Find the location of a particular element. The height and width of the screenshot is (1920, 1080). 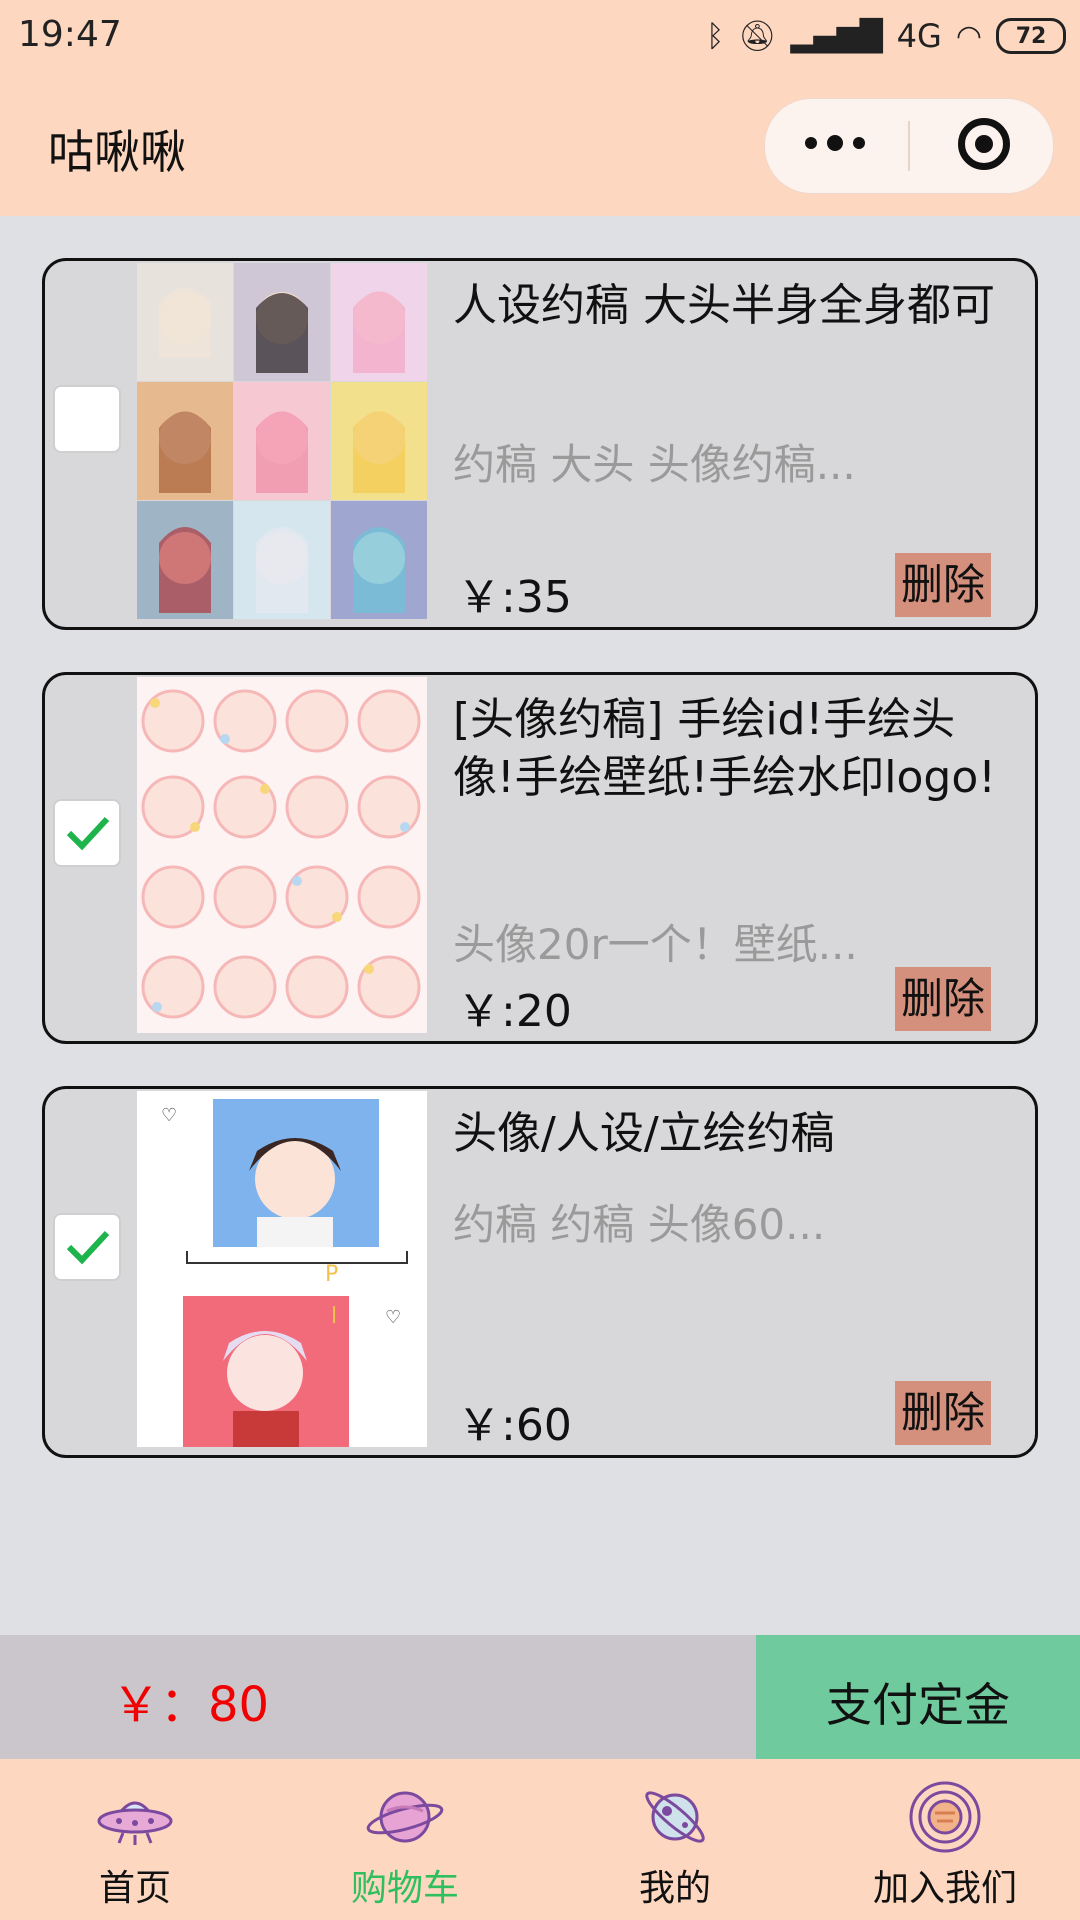

checkout-bar: ￥：80 支付定金 is located at coordinates (540, 1697).